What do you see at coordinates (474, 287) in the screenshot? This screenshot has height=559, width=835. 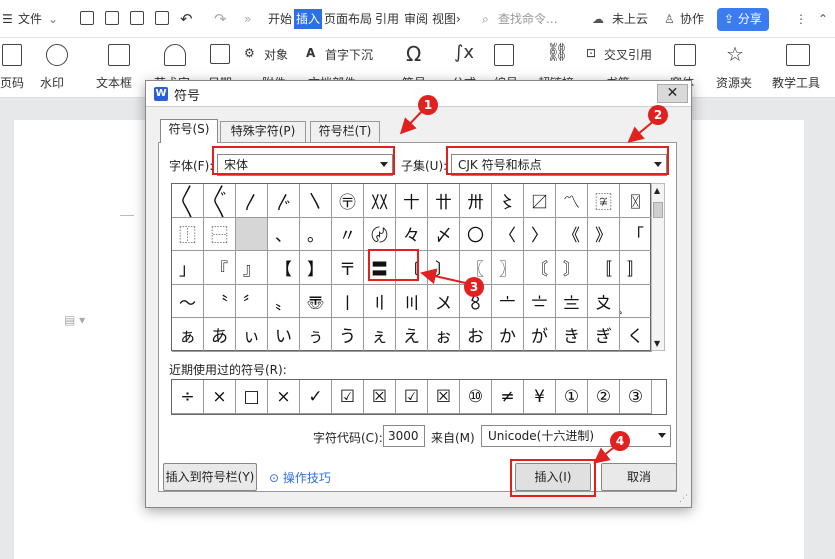 I see `callout-badge-3: 3` at bounding box center [474, 287].